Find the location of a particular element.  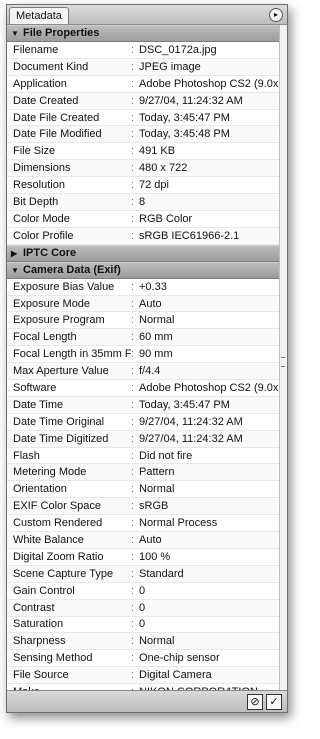

metadata-row: Focal Length:60 mm is located at coordinates (143, 338).